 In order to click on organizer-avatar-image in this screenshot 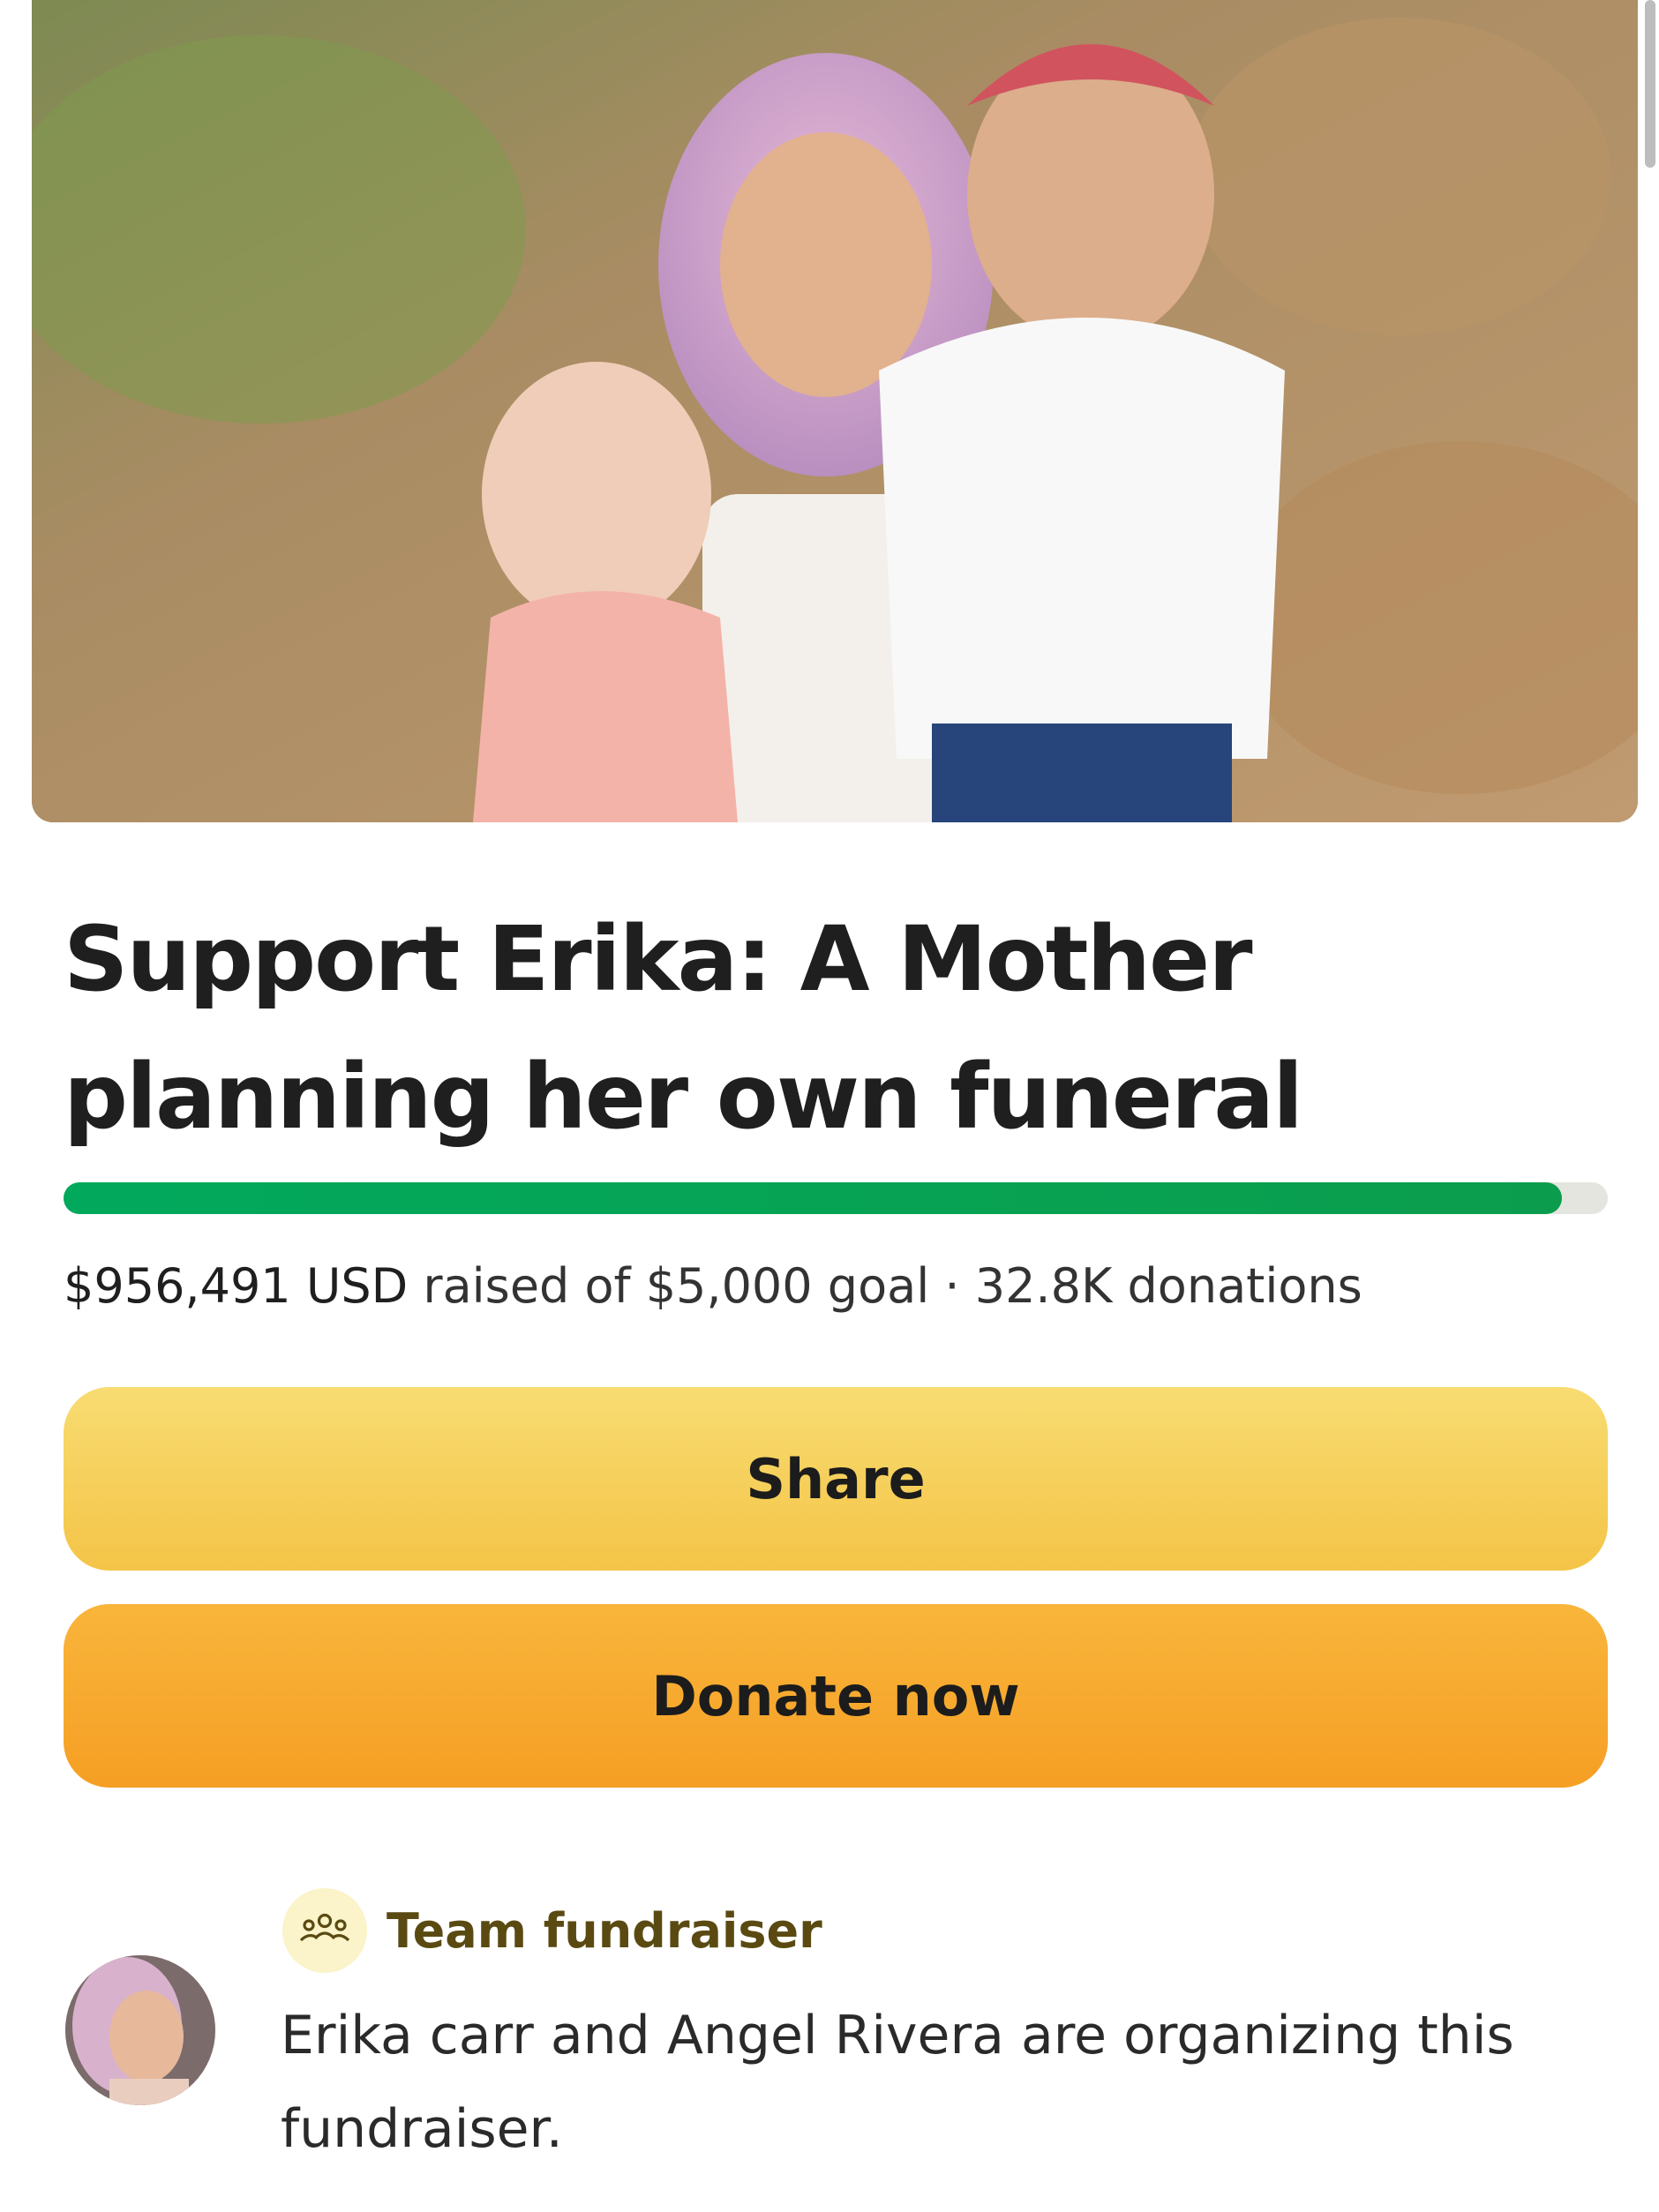, I will do `click(140, 2030)`.